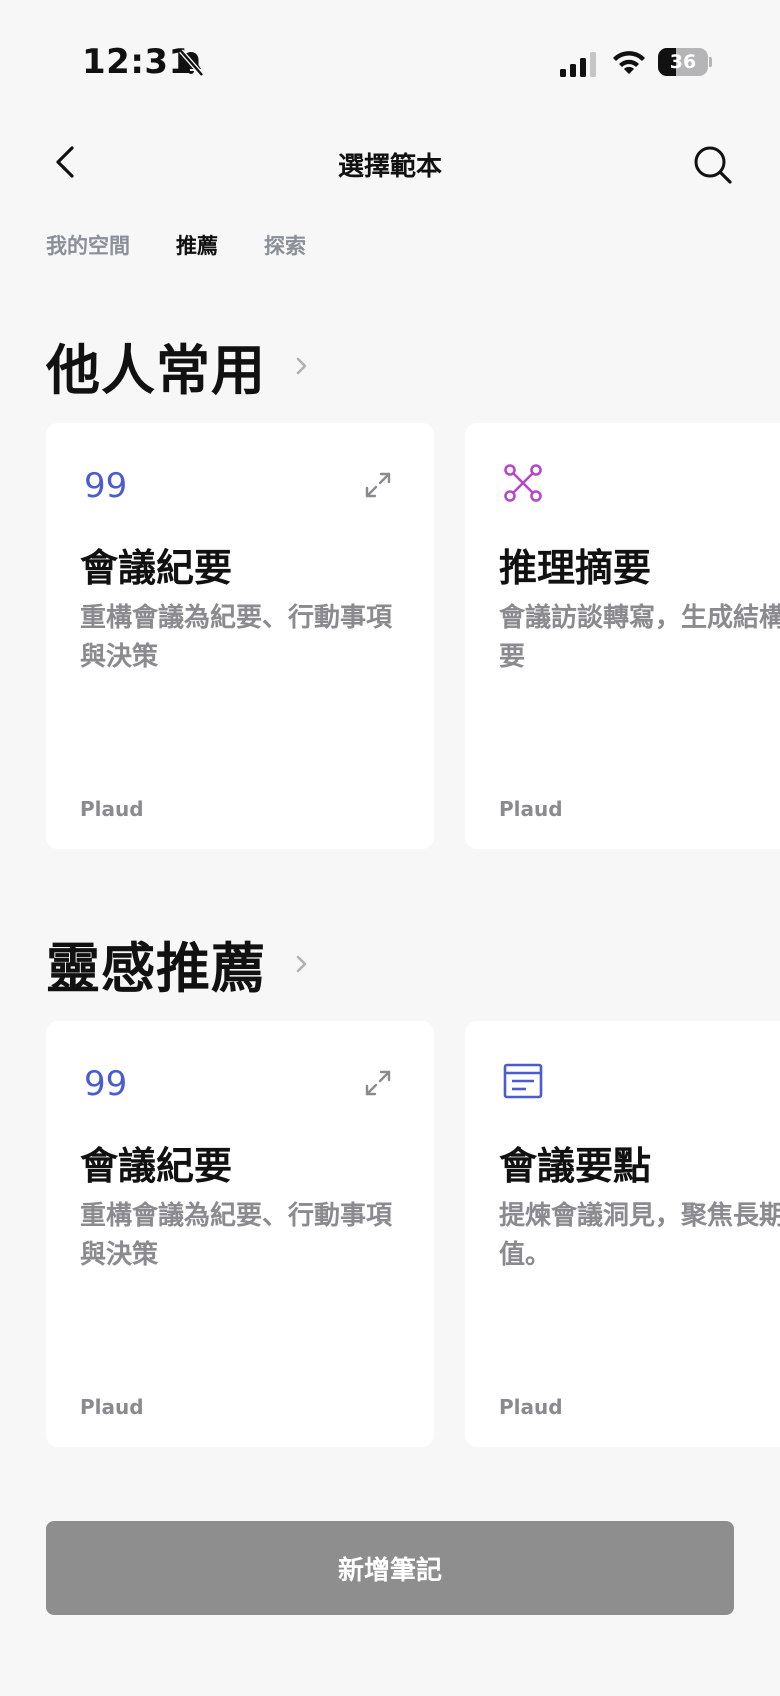 The image size is (780, 1696). What do you see at coordinates (191, 63) in the screenshot?
I see `bell-slash-icon` at bounding box center [191, 63].